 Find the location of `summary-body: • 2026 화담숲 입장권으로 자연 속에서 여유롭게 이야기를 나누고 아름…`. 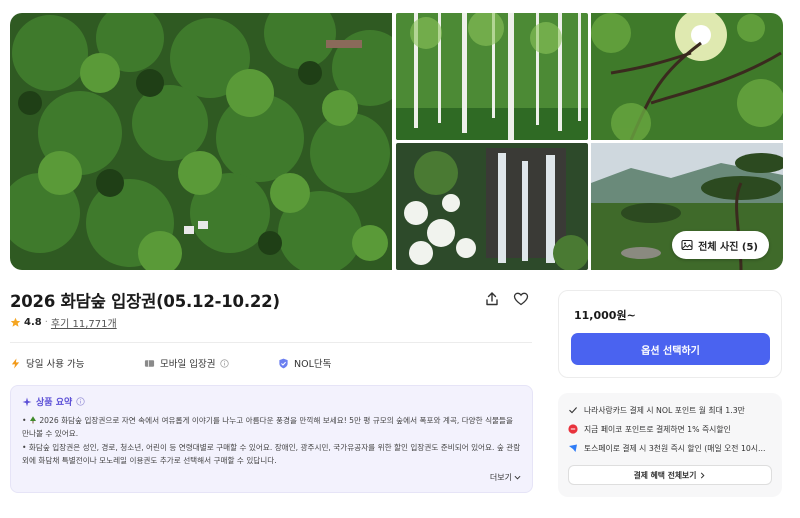

summary-body: • 2026 화담숲 입장권으로 자연 속에서 여유롭게 이야기를 나누고 아름… is located at coordinates (271, 441).